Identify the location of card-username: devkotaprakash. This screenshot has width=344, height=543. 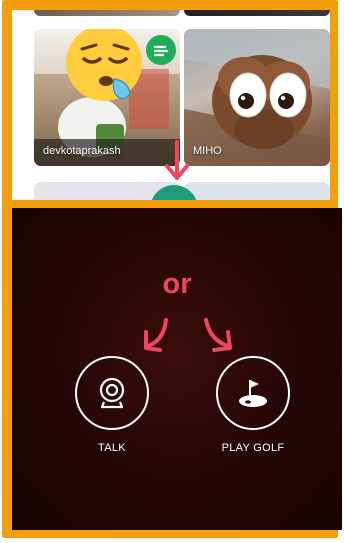
(82, 151).